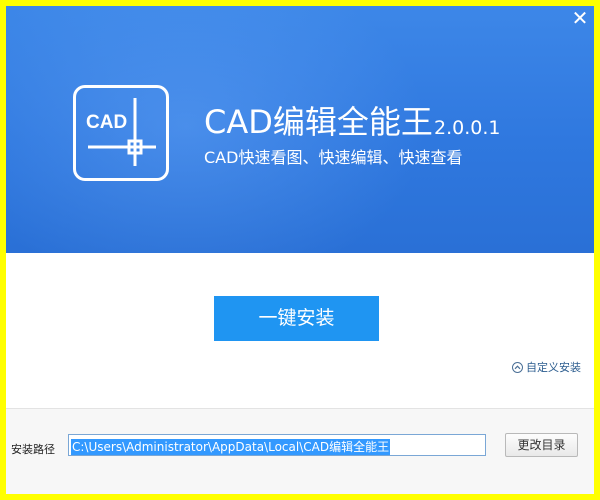 Image resolution: width=600 pixels, height=500 pixels. I want to click on app-title: CAD编辑全能王, so click(318, 122).